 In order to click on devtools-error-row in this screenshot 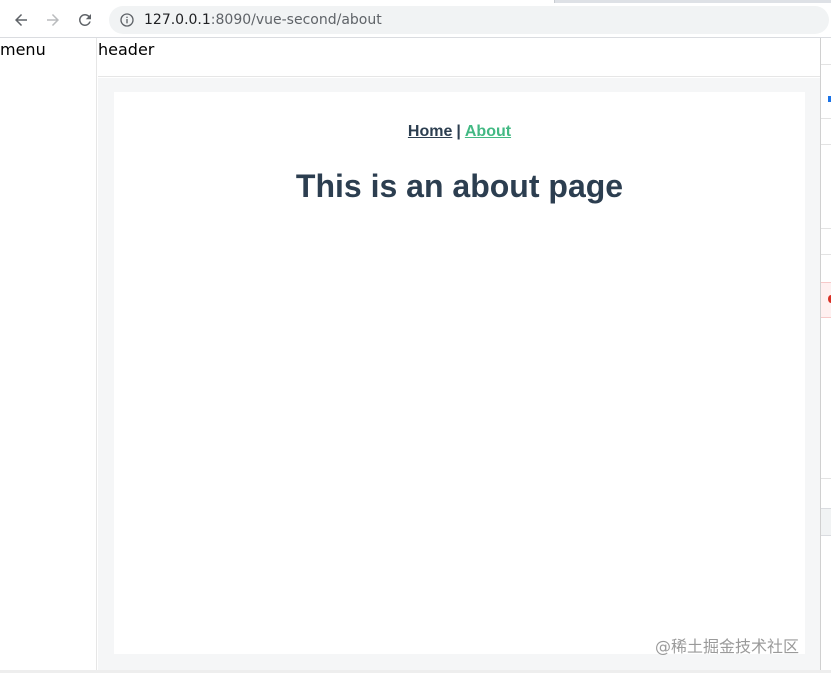, I will do `click(826, 300)`.